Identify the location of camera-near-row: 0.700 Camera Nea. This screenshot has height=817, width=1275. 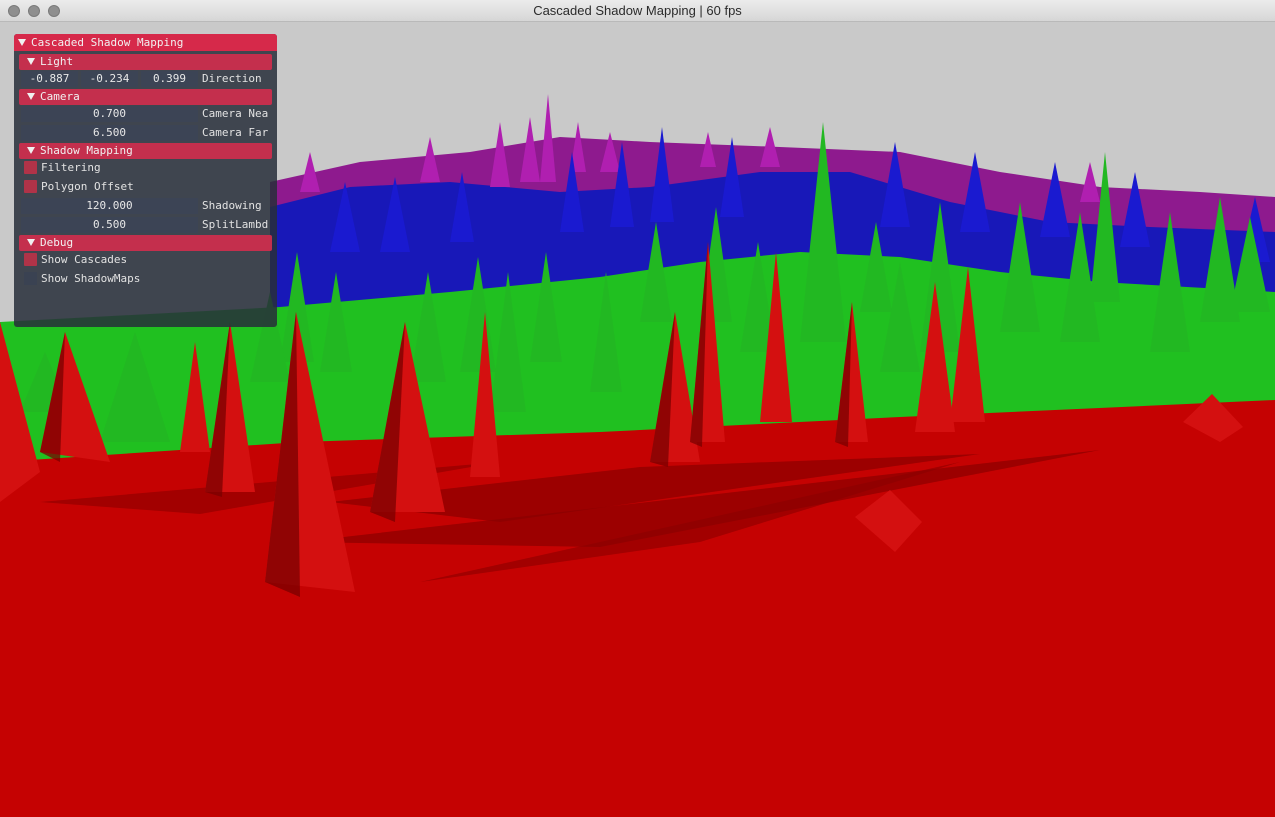
(149, 114).